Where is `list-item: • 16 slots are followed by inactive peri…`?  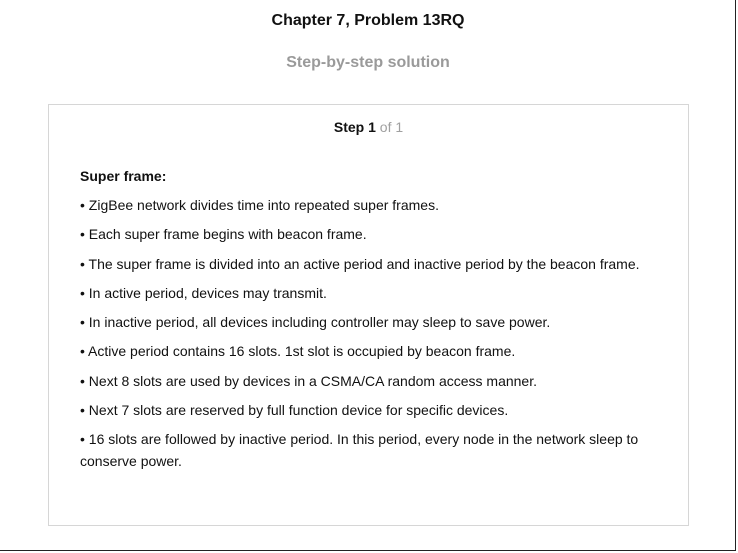
list-item: • 16 slots are followed by inactive peri… is located at coordinates (359, 450).